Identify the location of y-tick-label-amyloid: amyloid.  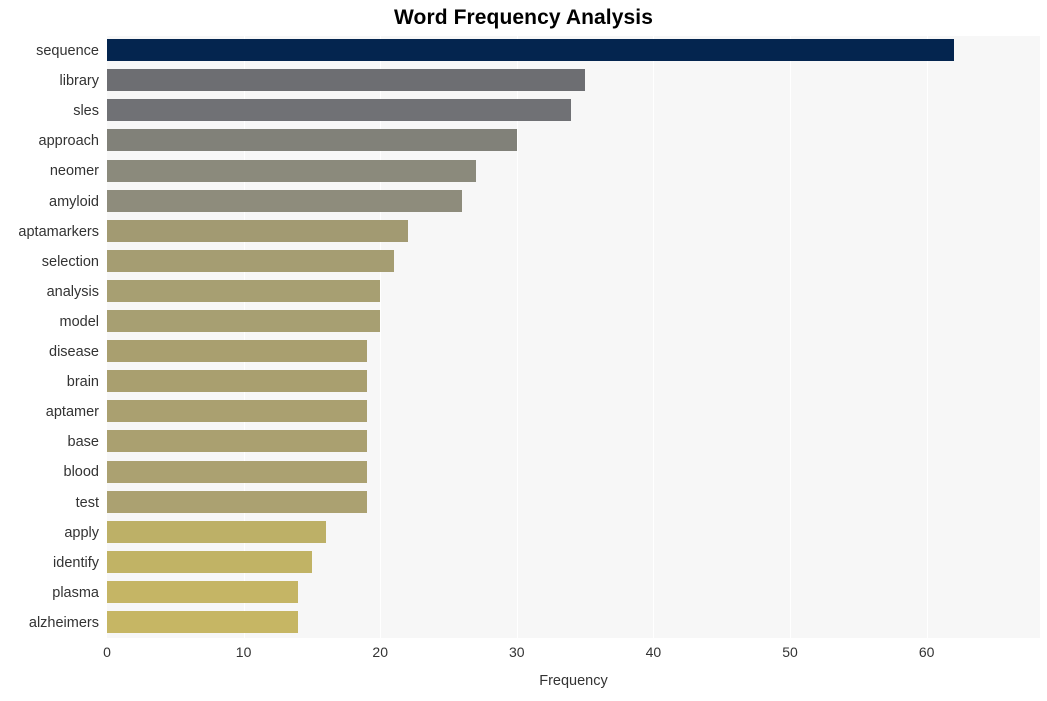
(74, 201).